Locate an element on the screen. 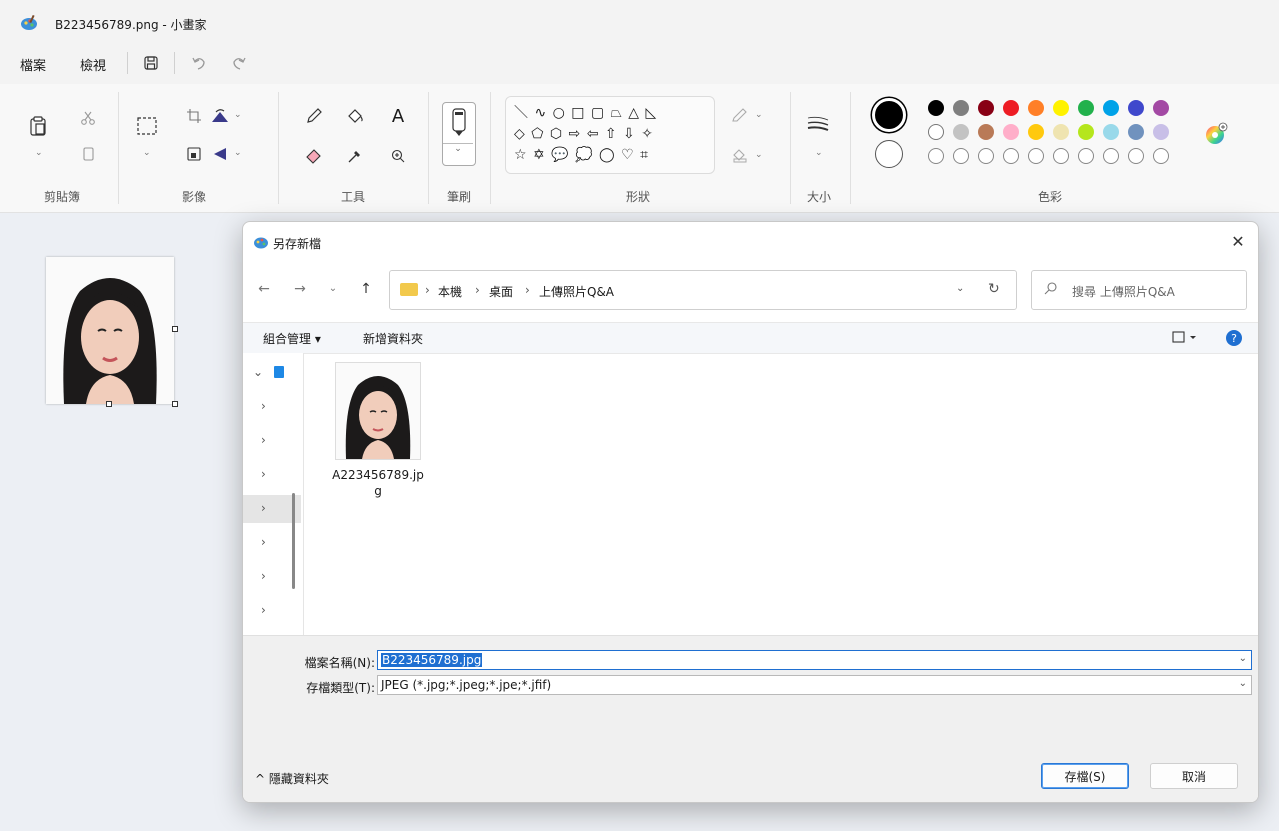 Image resolution: width=1279 pixels, height=831 pixels. outline-button is located at coordinates (740, 116).